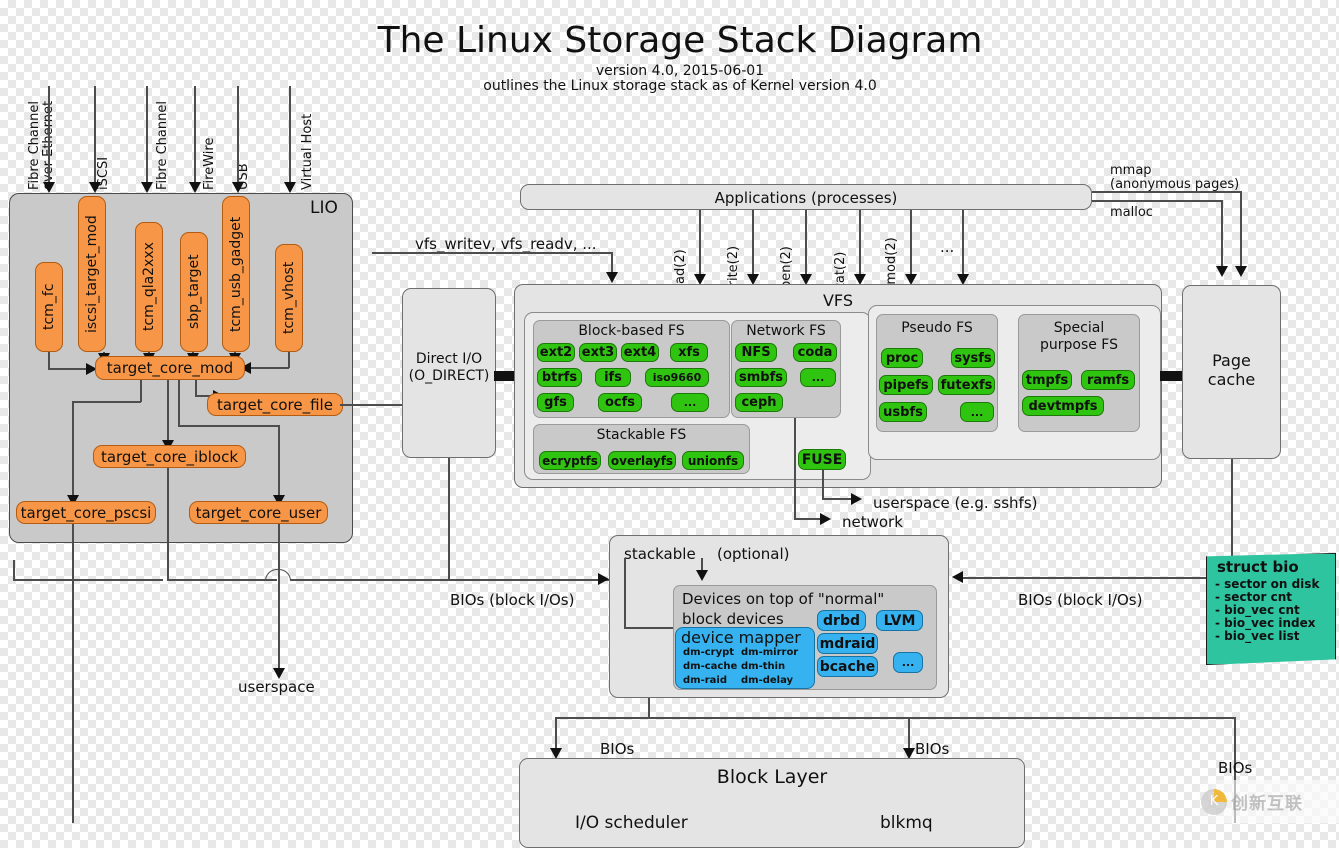 This screenshot has width=1339, height=848. What do you see at coordinates (324, 208) in the screenshot?
I see `lio-label: LIO` at bounding box center [324, 208].